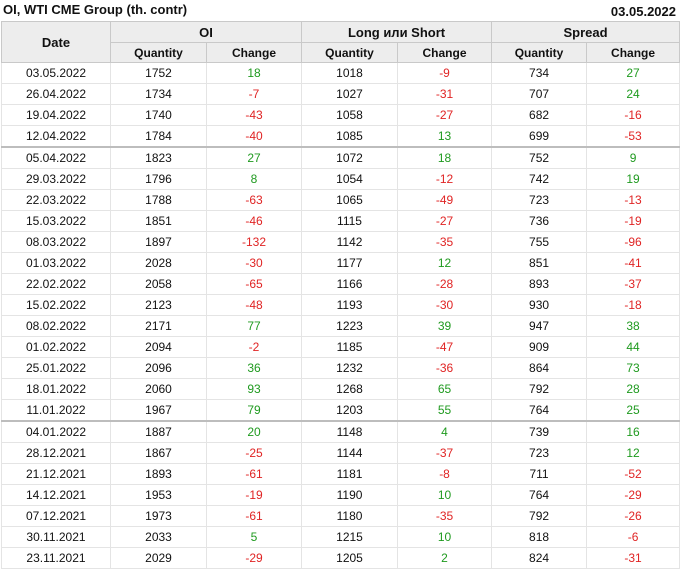 The width and height of the screenshot is (680, 569). What do you see at coordinates (254, 474) in the screenshot?
I see `cell-oi-change: -61` at bounding box center [254, 474].